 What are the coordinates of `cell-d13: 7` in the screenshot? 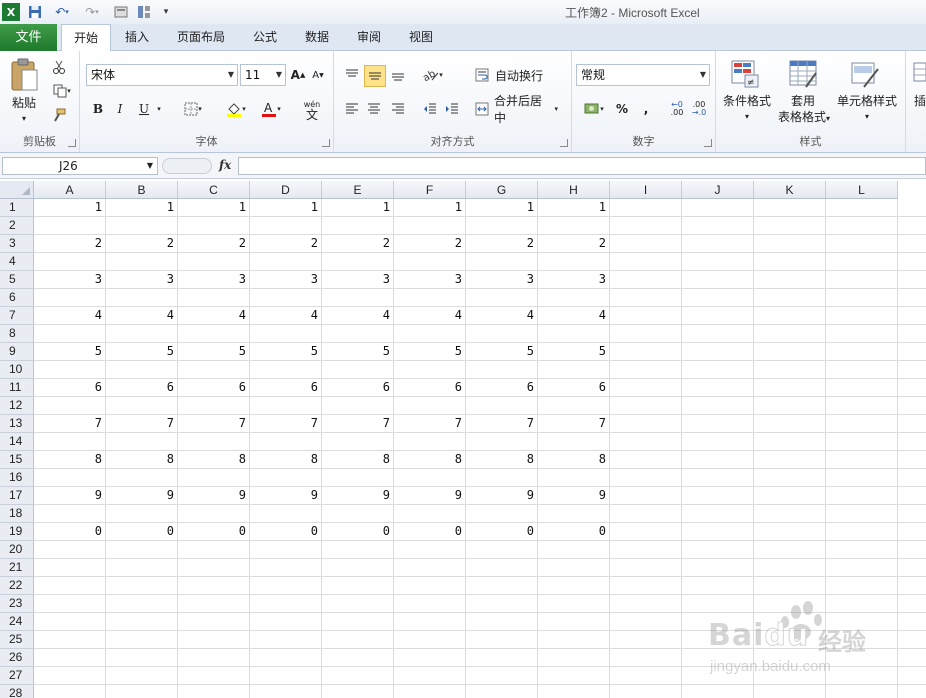 It's located at (286, 424).